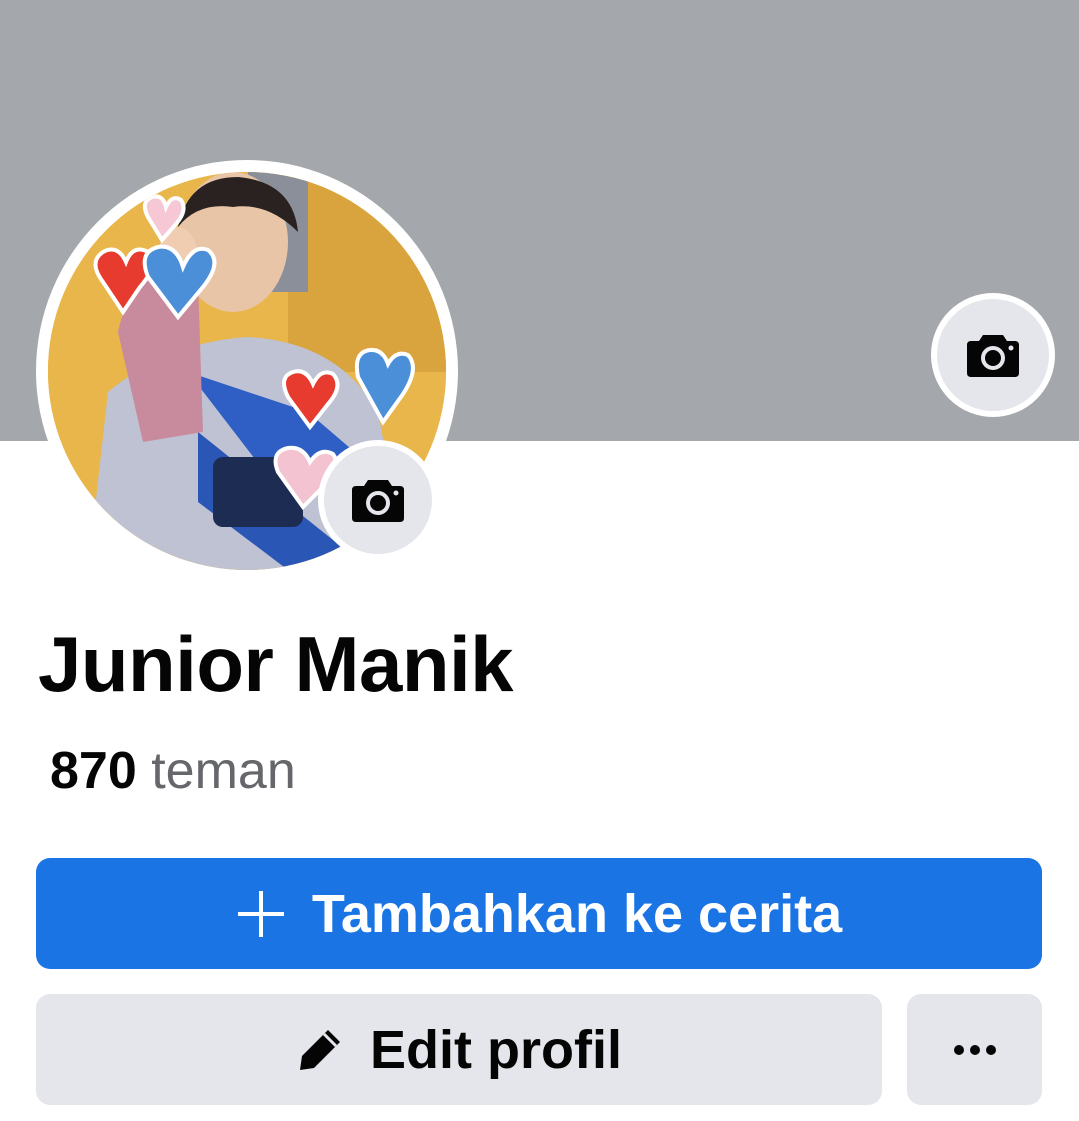 The image size is (1079, 1121). I want to click on cover-photo-camera-button, so click(993, 355).